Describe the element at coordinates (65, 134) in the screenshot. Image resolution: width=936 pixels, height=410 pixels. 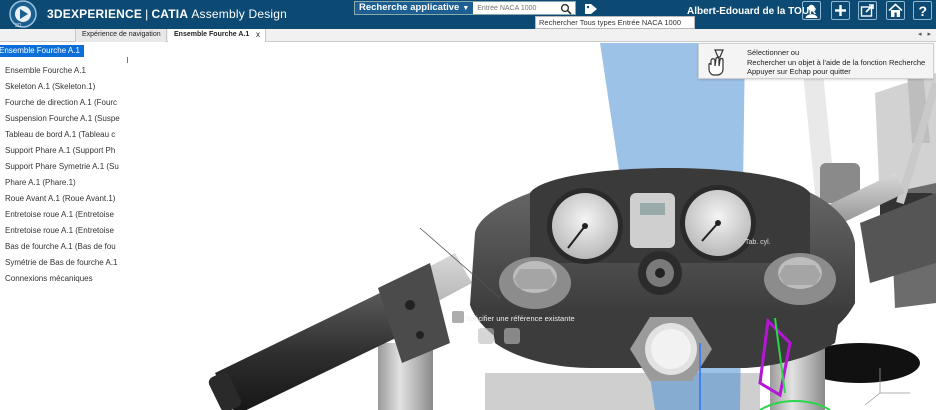
I see `tree-node: Tableau de bord A.1 (Tableau c` at that location.